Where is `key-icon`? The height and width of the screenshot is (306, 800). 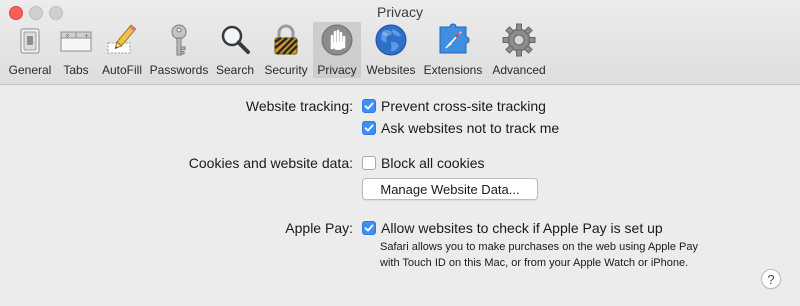
key-icon is located at coordinates (179, 40).